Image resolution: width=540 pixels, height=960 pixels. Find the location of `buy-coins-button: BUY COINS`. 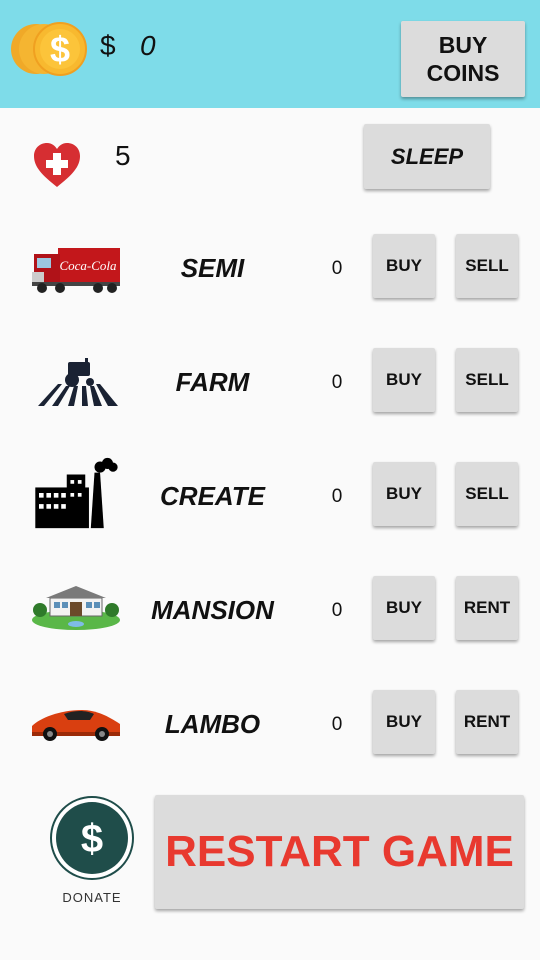

buy-coins-button: BUY COINS is located at coordinates (463, 59).